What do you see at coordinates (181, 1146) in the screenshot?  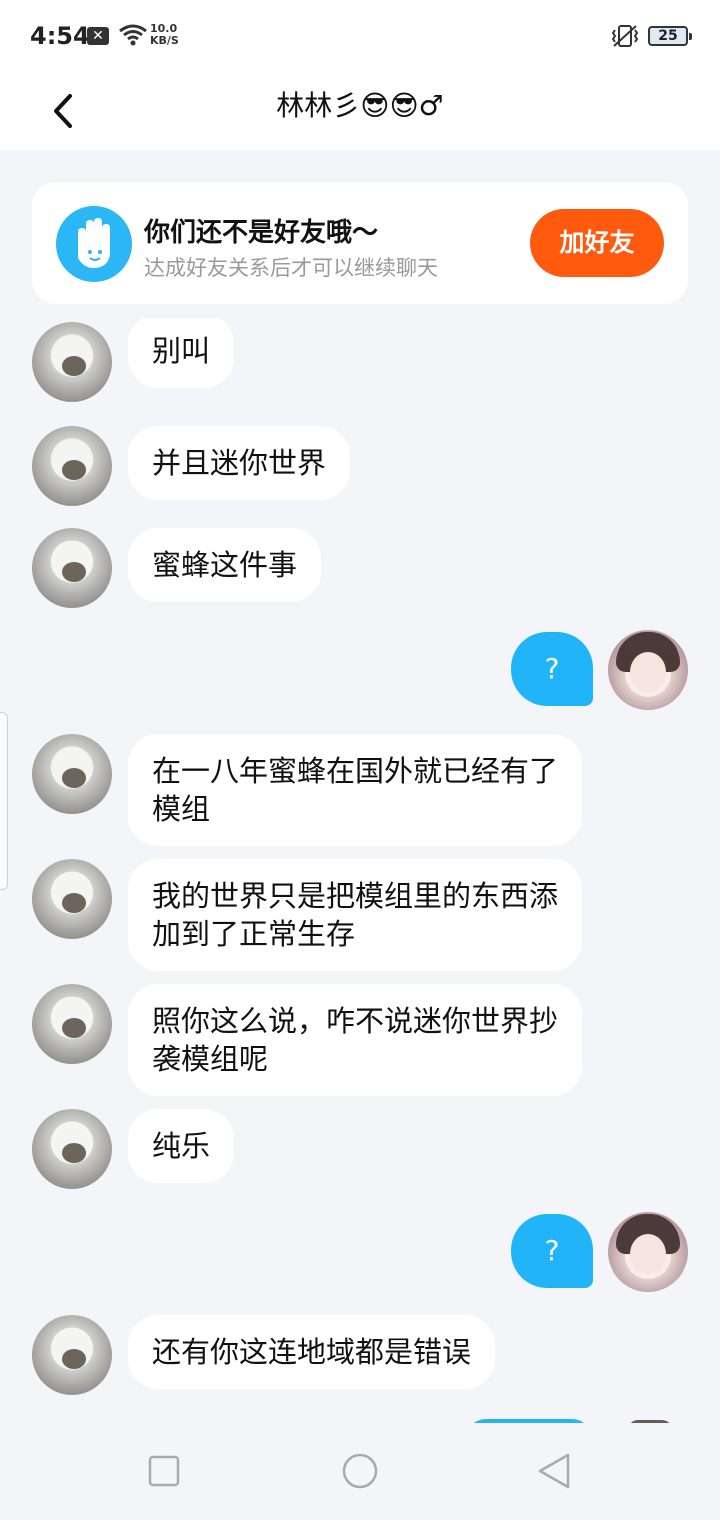 I see `message-bubble: 纯乐` at bounding box center [181, 1146].